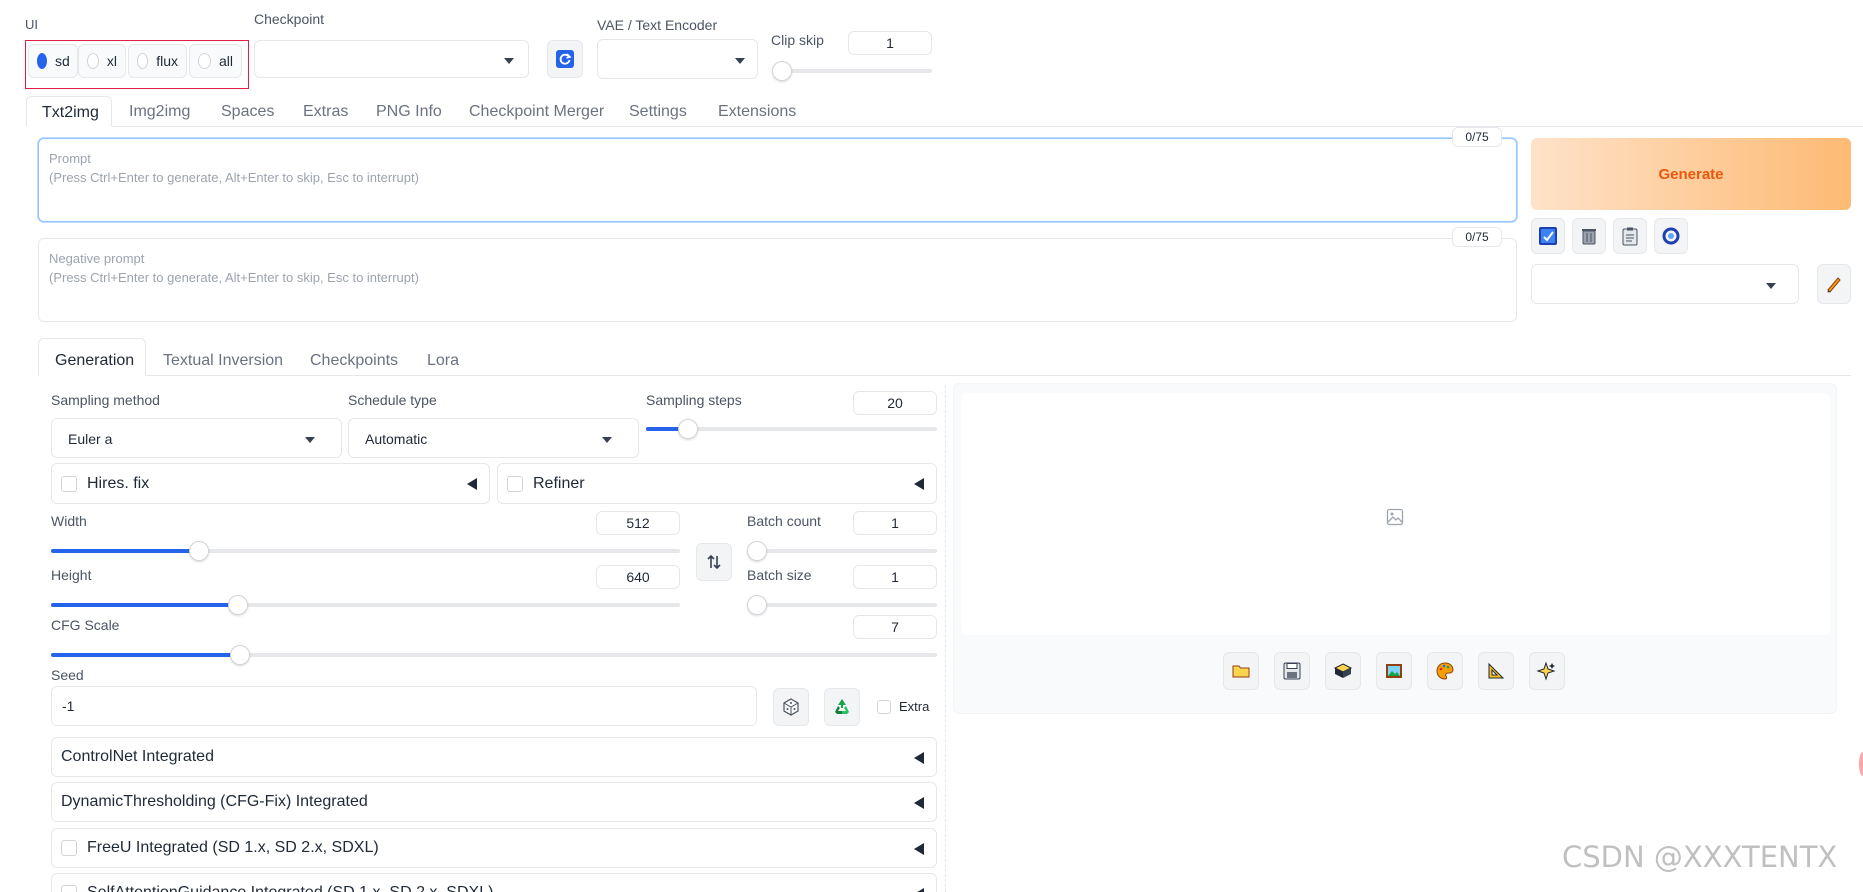  Describe the element at coordinates (1292, 671) in the screenshot. I see `save-button` at that location.